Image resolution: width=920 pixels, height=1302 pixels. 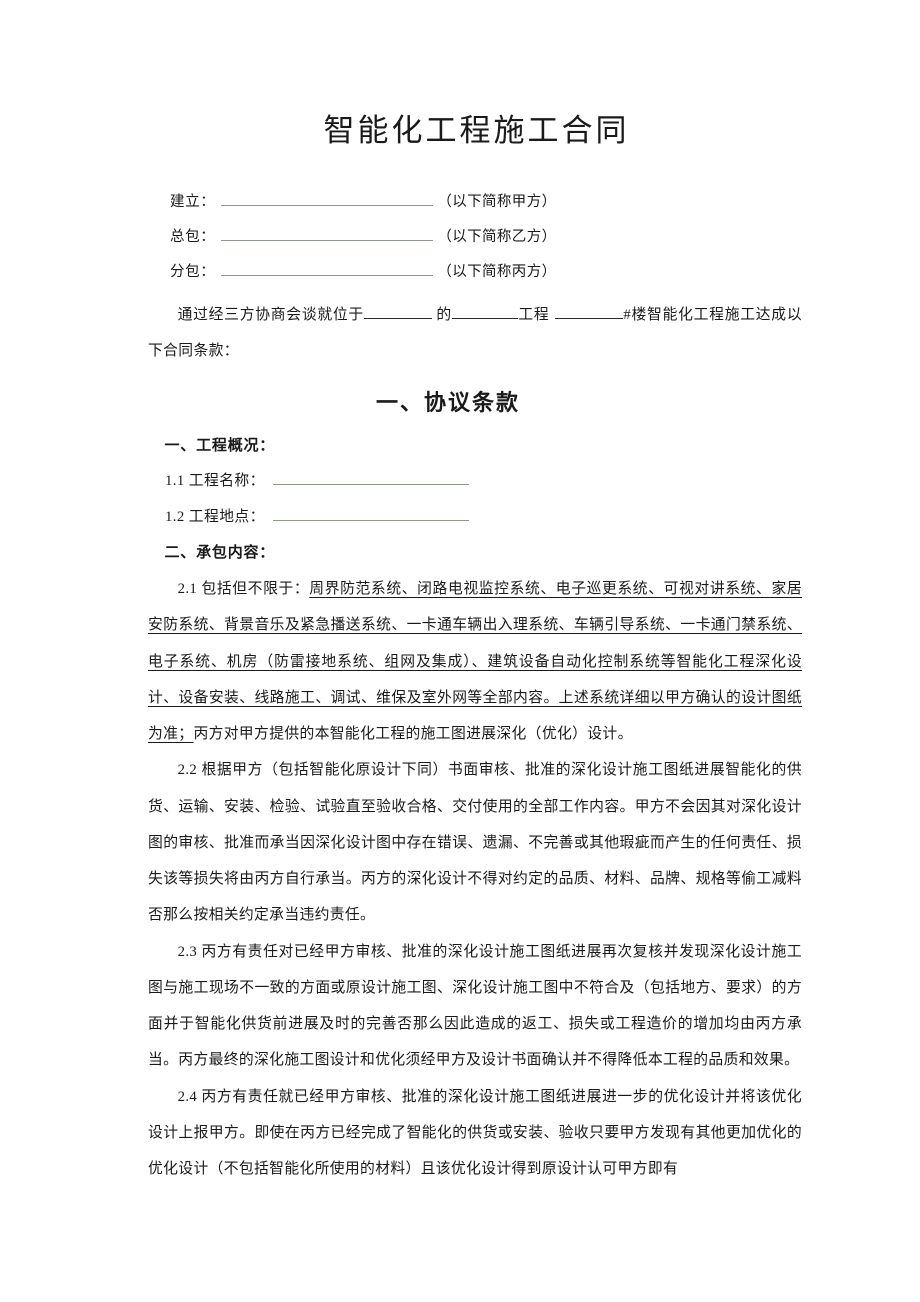 What do you see at coordinates (475, 518) in the screenshot?
I see `field-row-project-location: 1.2 工程地点：` at bounding box center [475, 518].